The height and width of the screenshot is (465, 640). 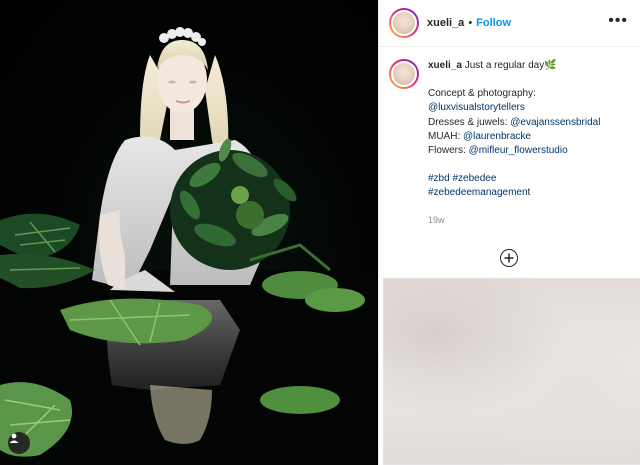 I want to click on hashtag-link: #zbd, so click(x=439, y=178).